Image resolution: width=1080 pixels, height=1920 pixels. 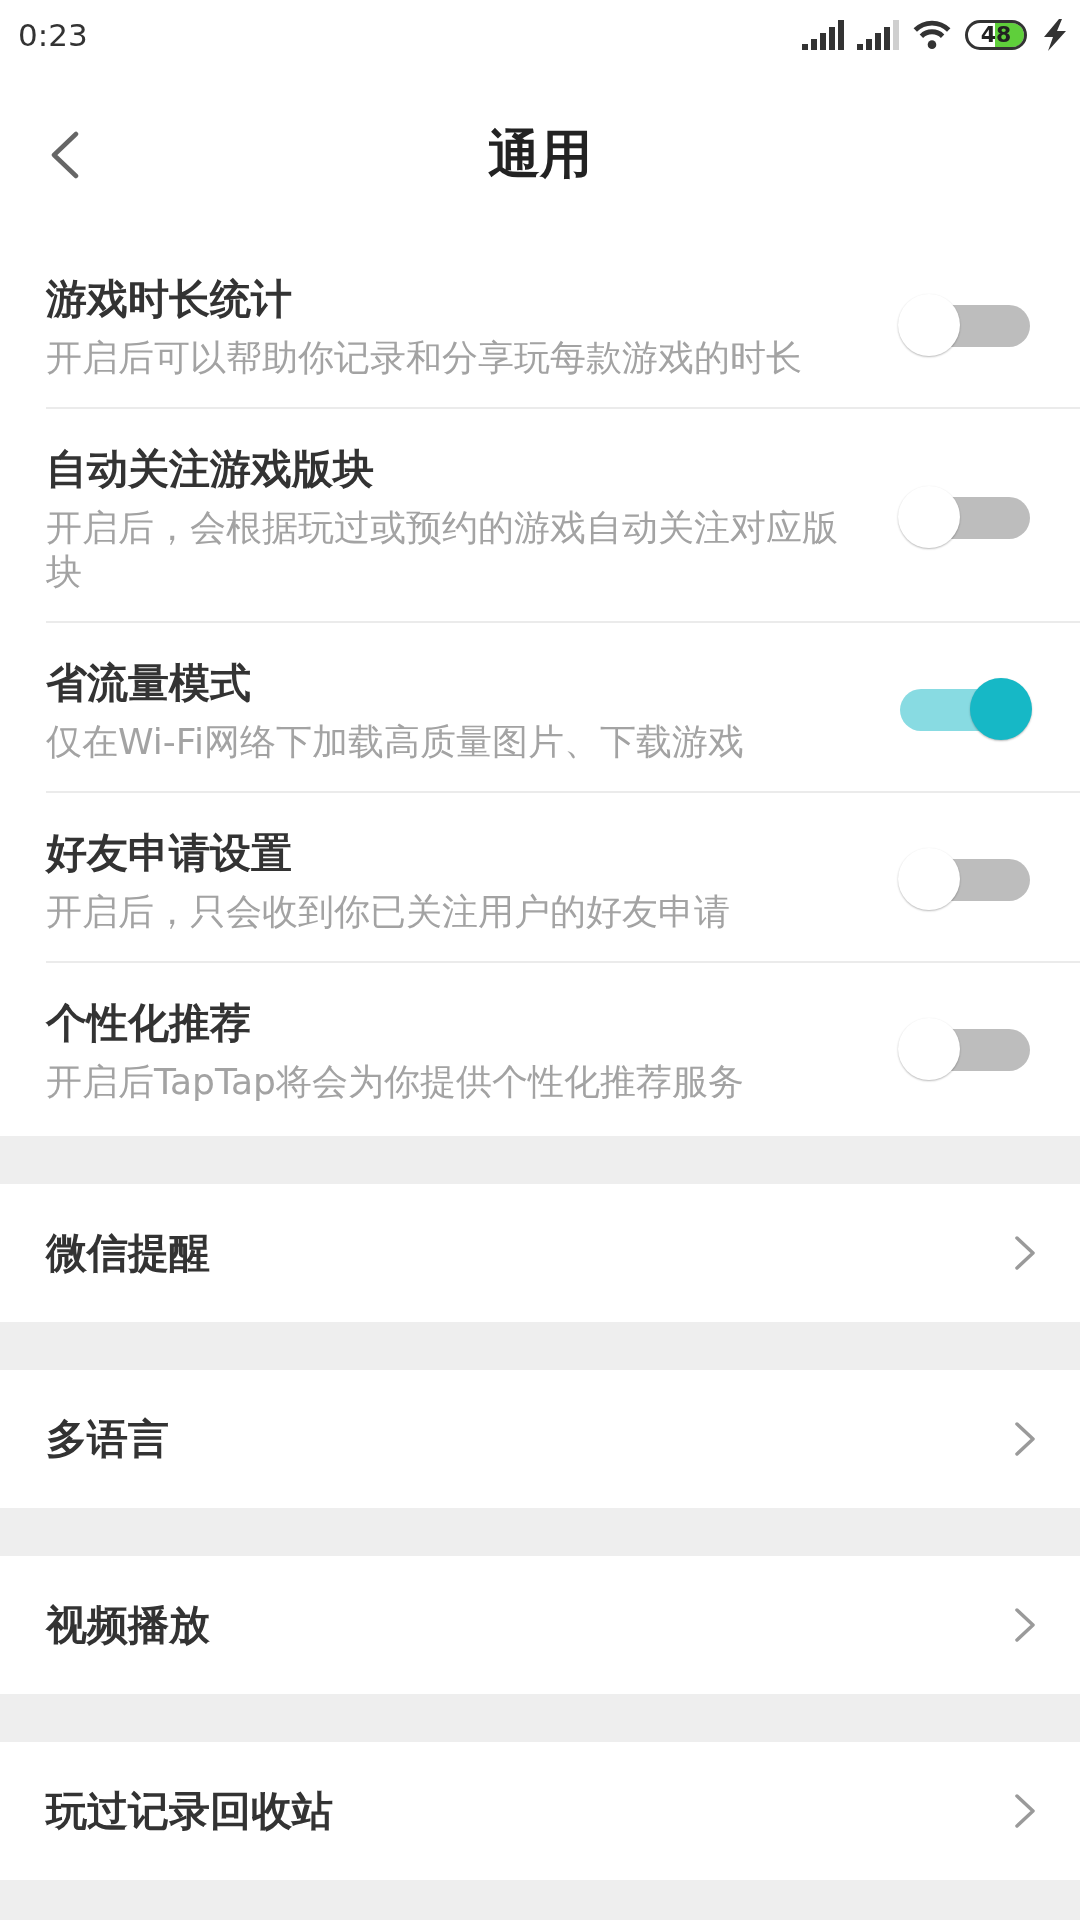 I want to click on setting-title: 好友申请设置, so click(x=169, y=853).